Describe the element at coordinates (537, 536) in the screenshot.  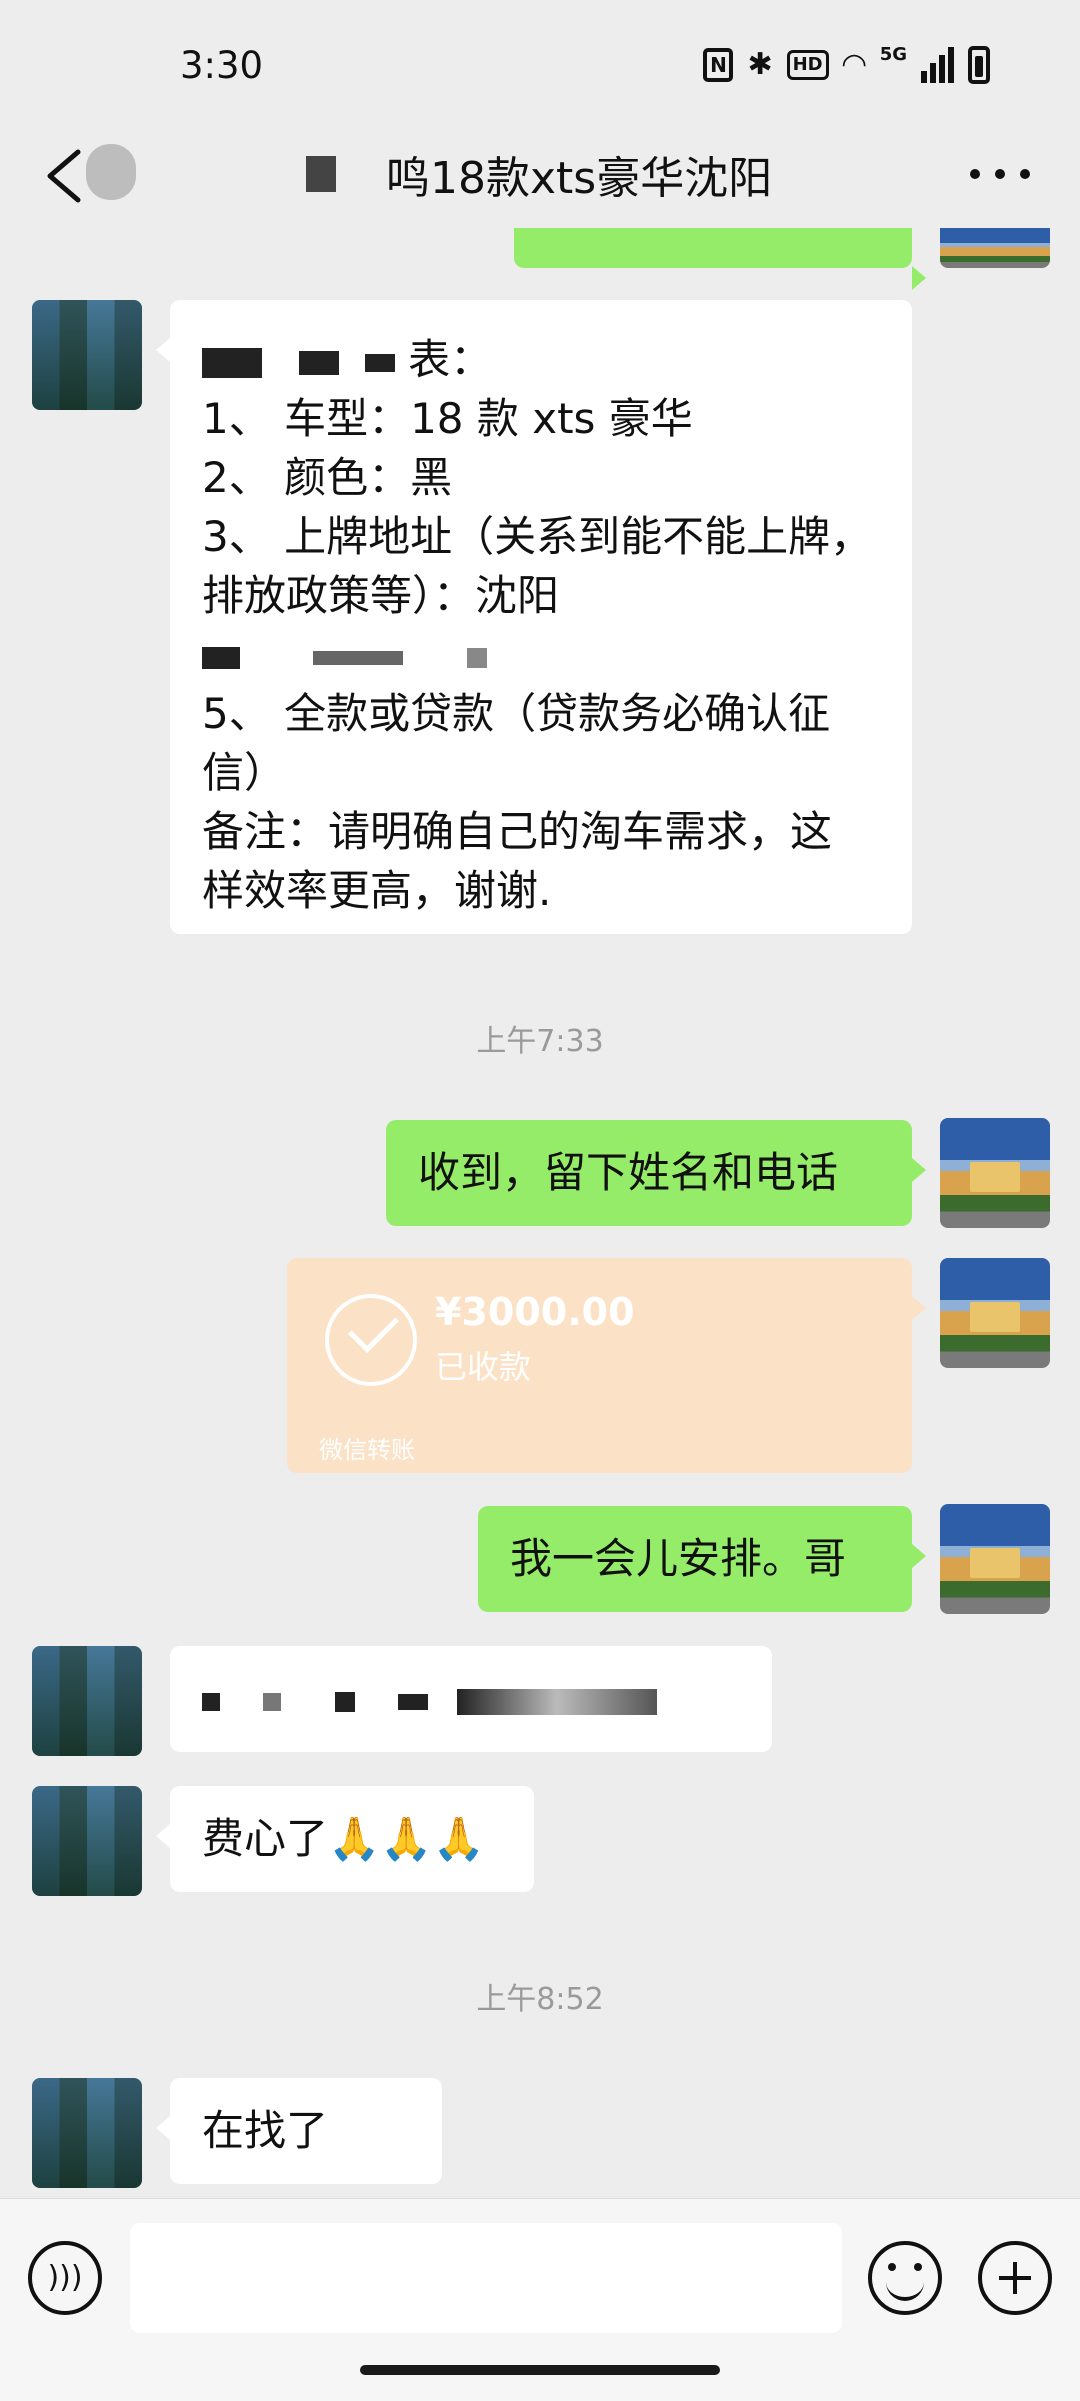
I see `message-line: 3、 上牌地址（关系到能不能上牌，` at that location.